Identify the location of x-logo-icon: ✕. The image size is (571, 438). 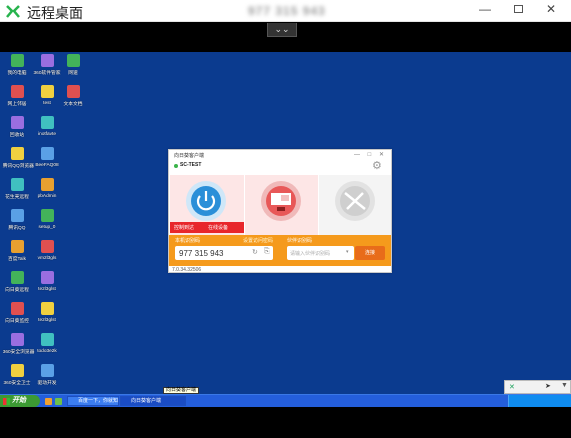
(512, 387).